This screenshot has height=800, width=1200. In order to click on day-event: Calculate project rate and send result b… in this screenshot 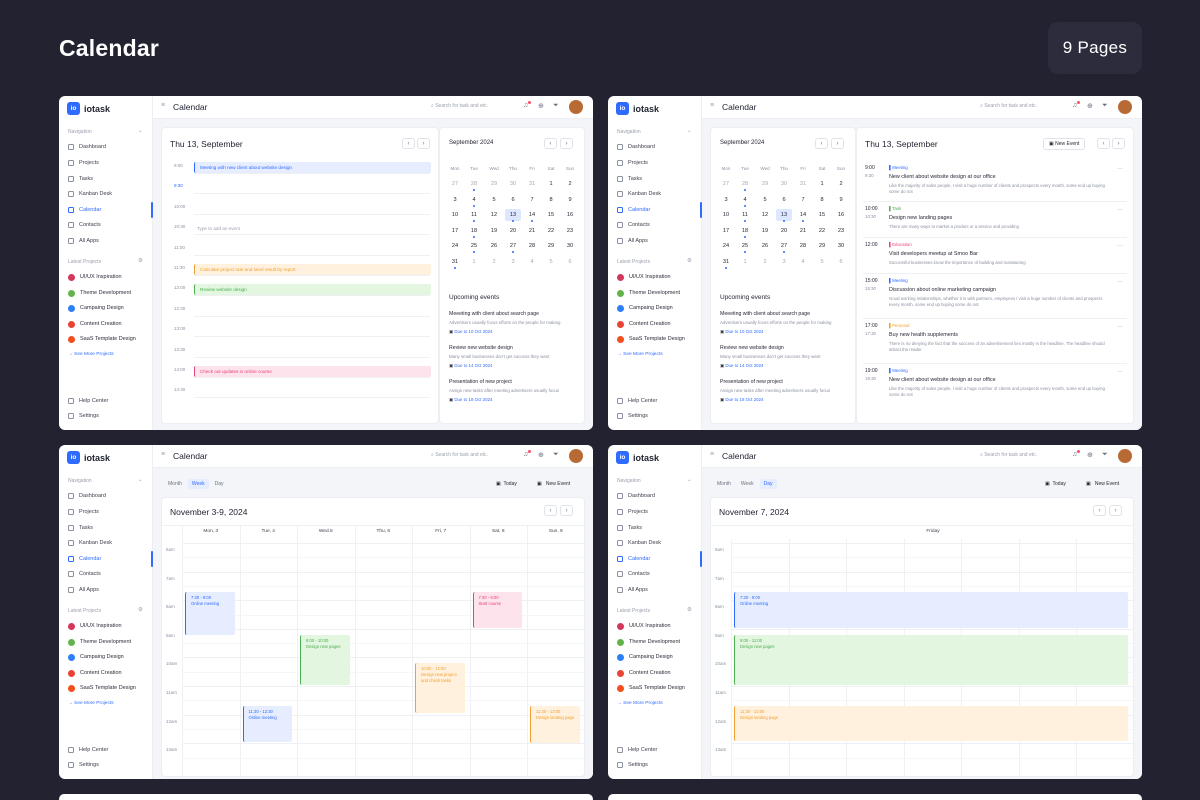, I will do `click(312, 269)`.